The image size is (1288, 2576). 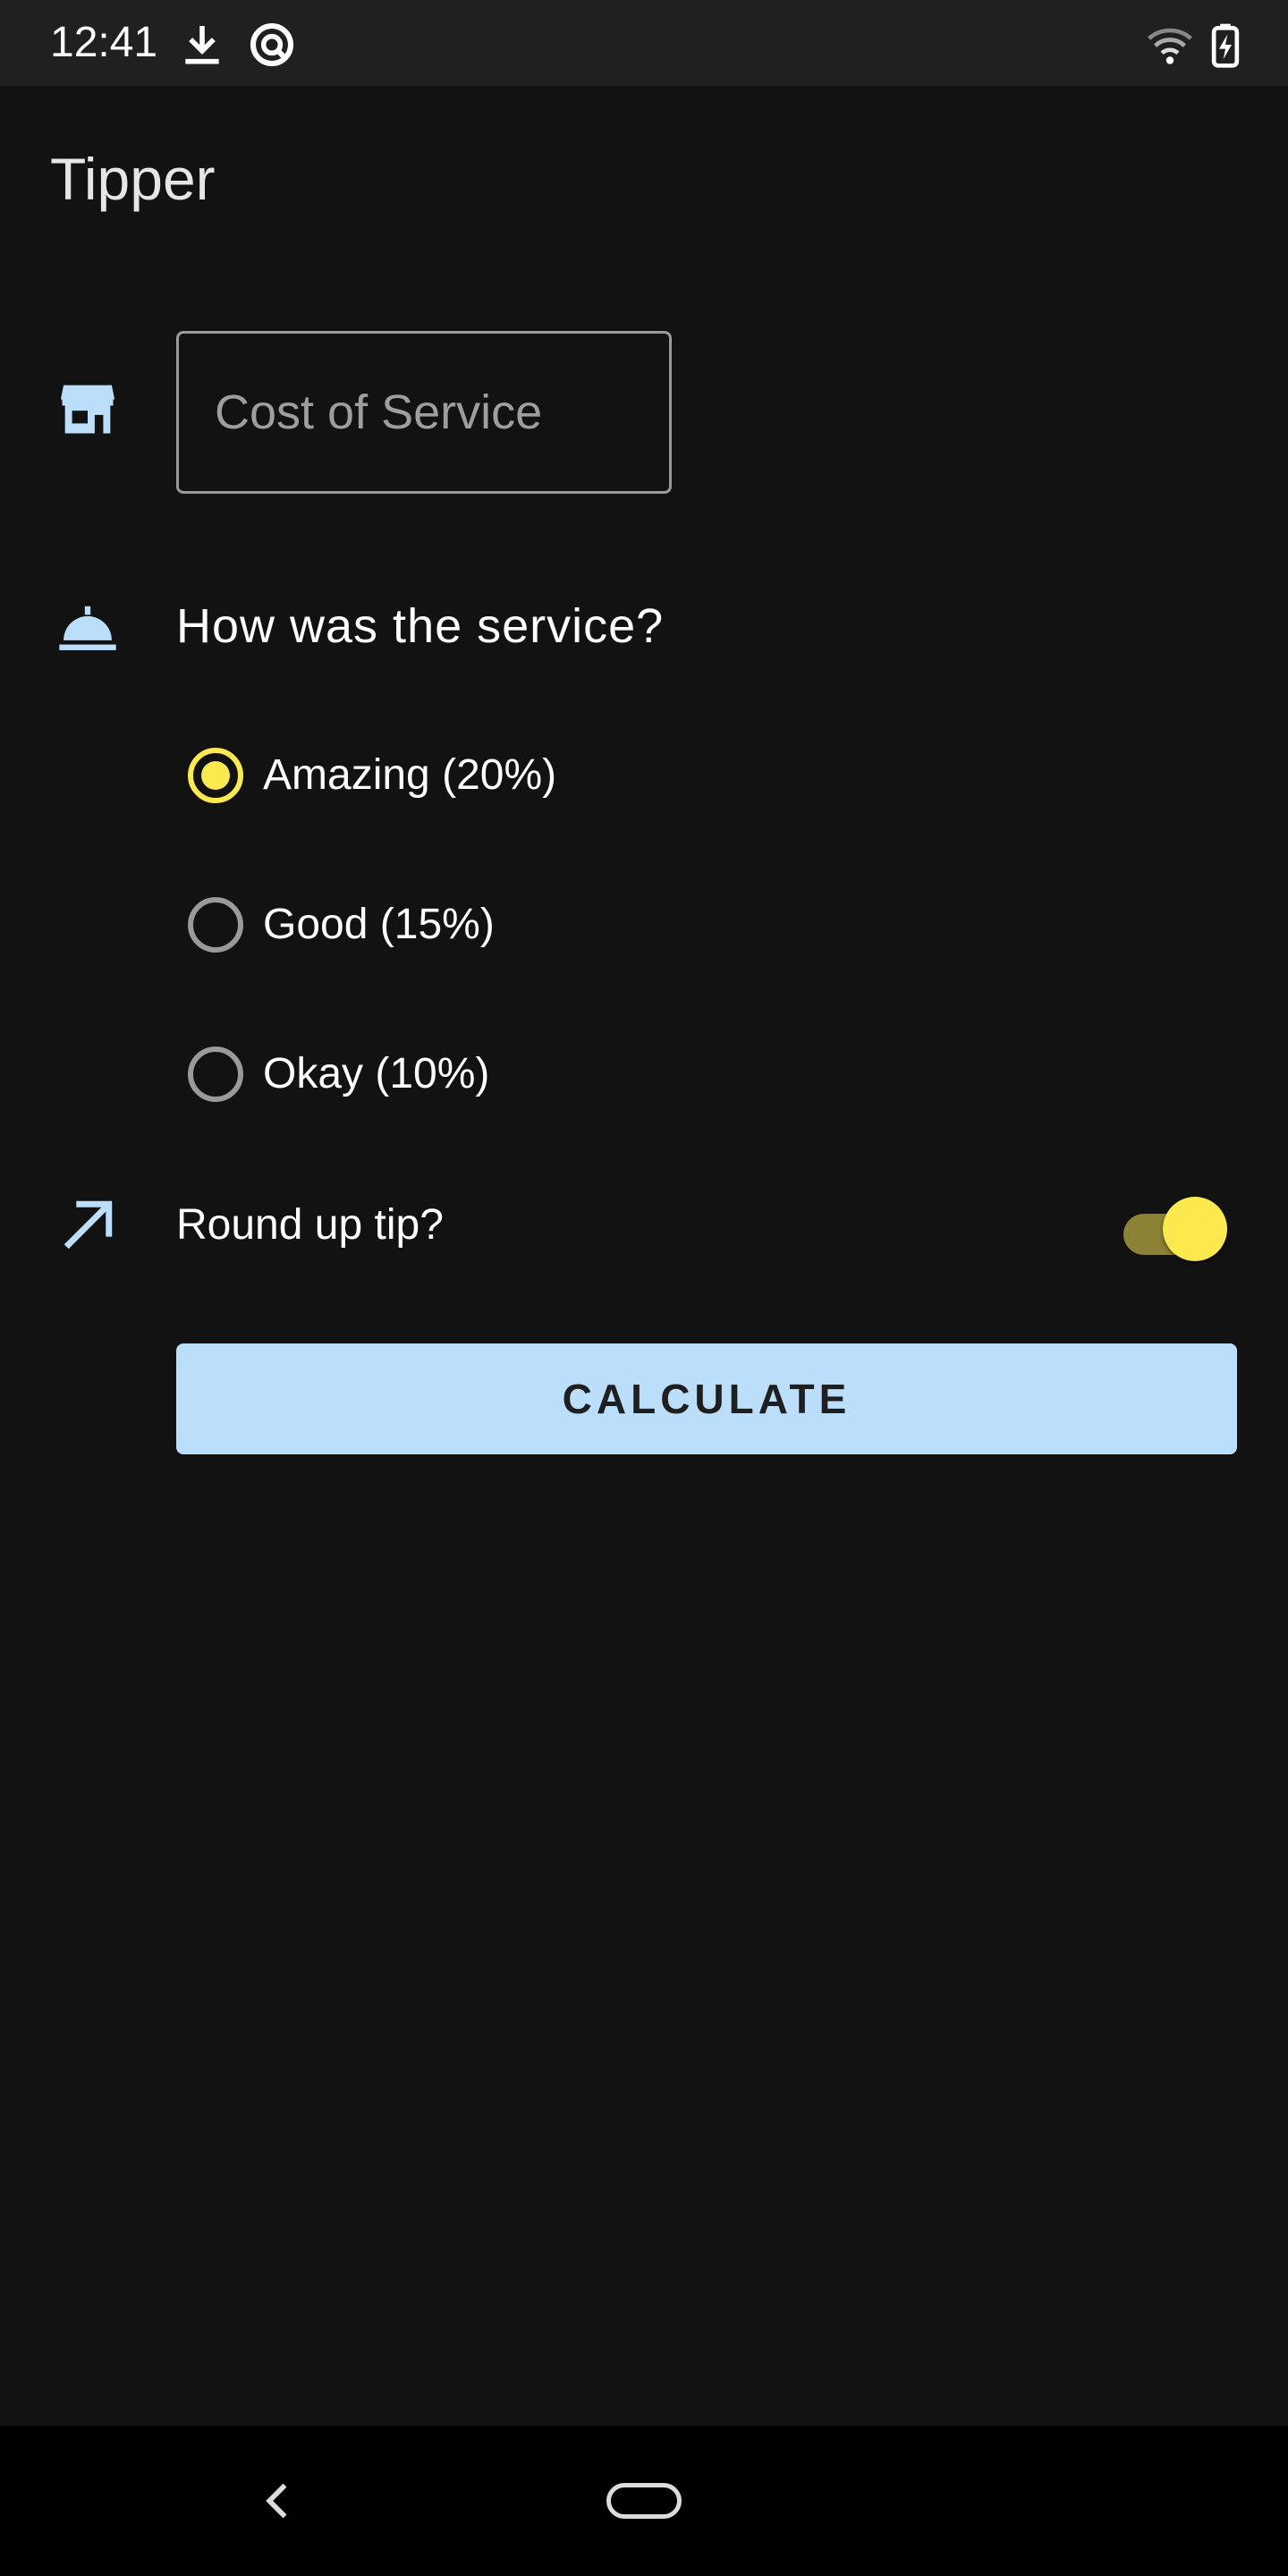 What do you see at coordinates (88, 1225) in the screenshot?
I see `arrow-up-right-icon` at bounding box center [88, 1225].